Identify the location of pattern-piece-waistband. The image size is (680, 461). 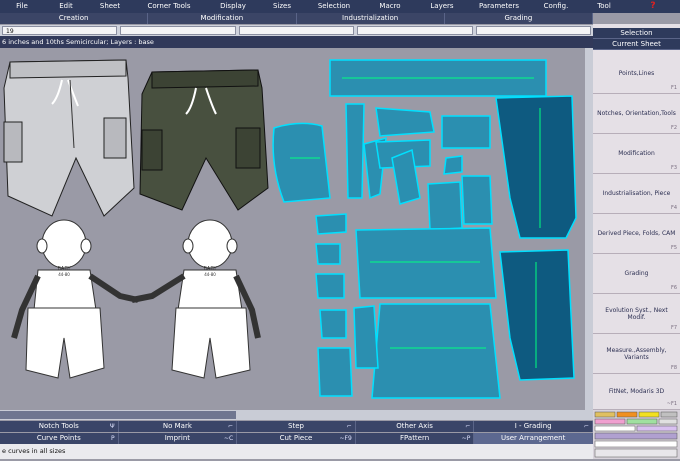
(438, 78).